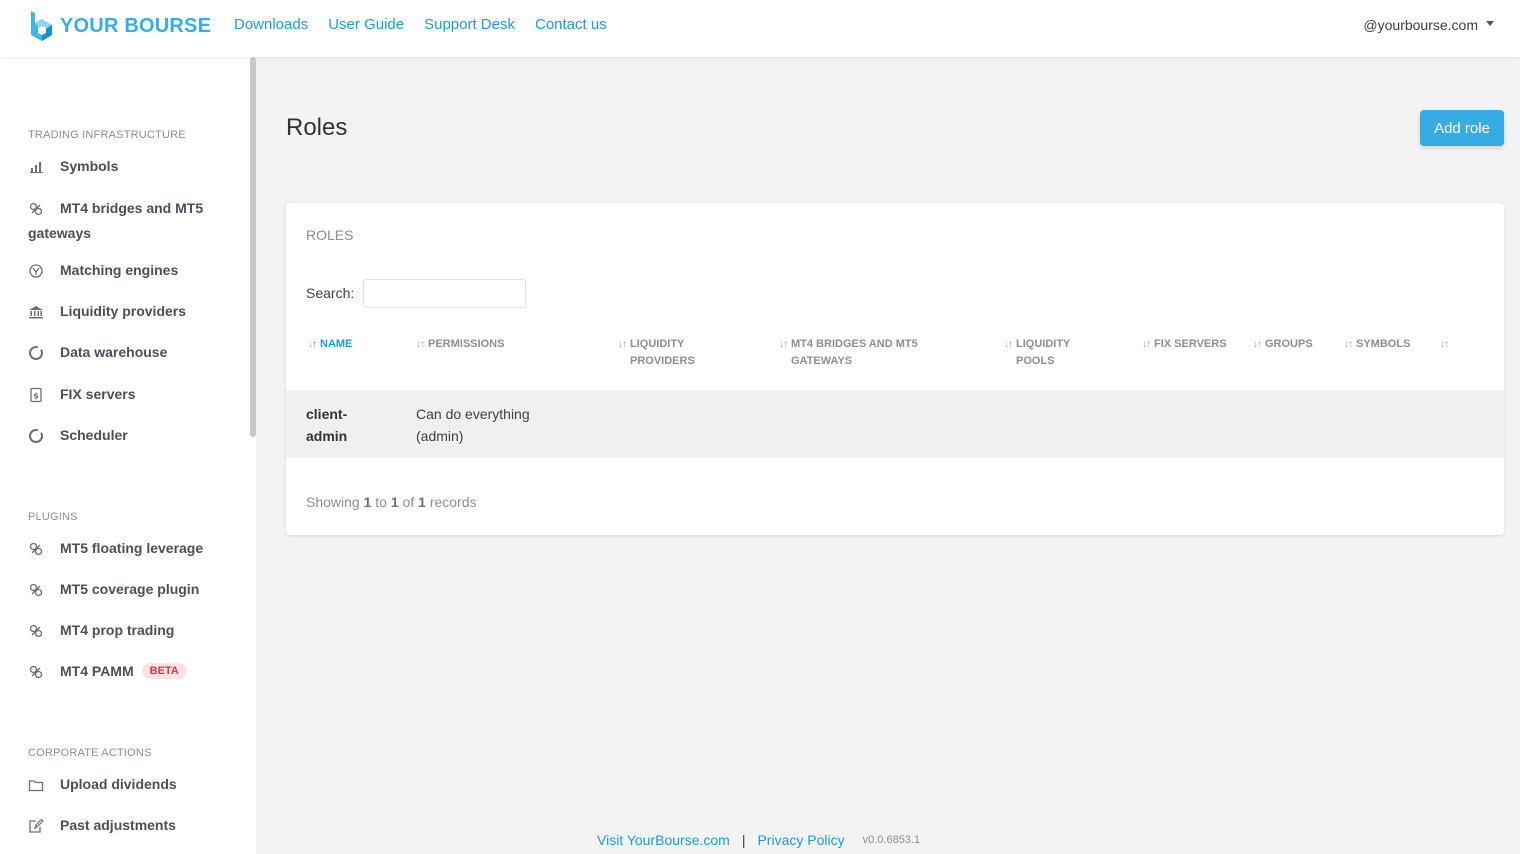 The image size is (1520, 854). Describe the element at coordinates (40, 395) in the screenshot. I see `document-dollar-icon: $` at that location.